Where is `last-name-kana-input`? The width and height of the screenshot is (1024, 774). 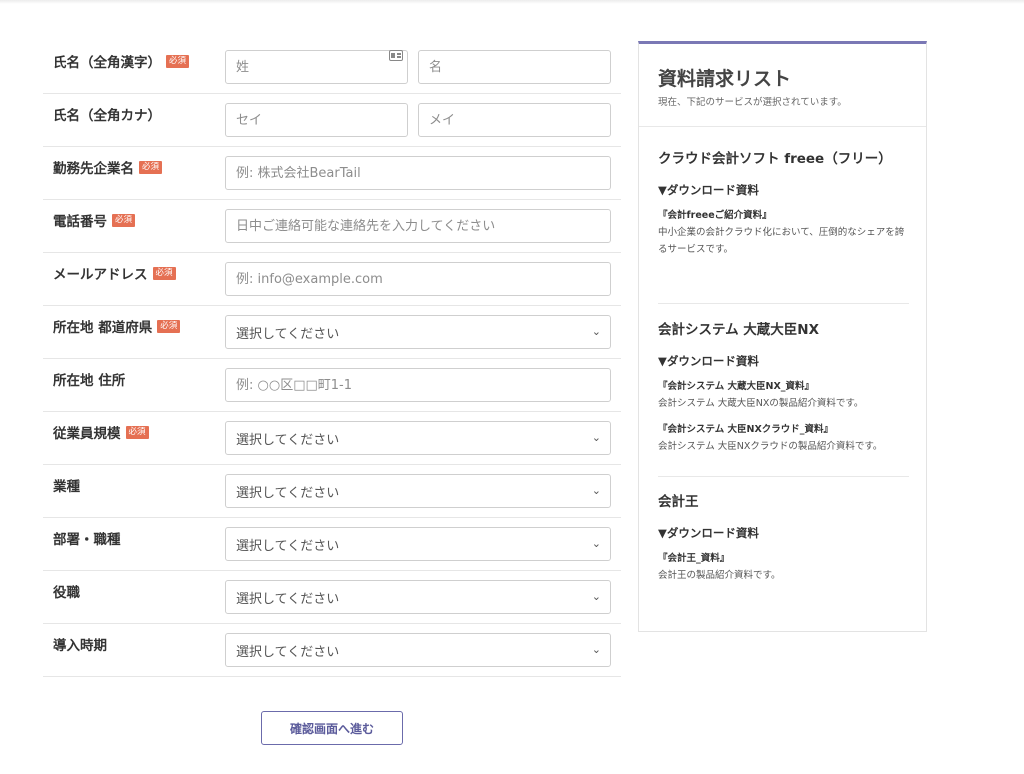 last-name-kana-input is located at coordinates (316, 120).